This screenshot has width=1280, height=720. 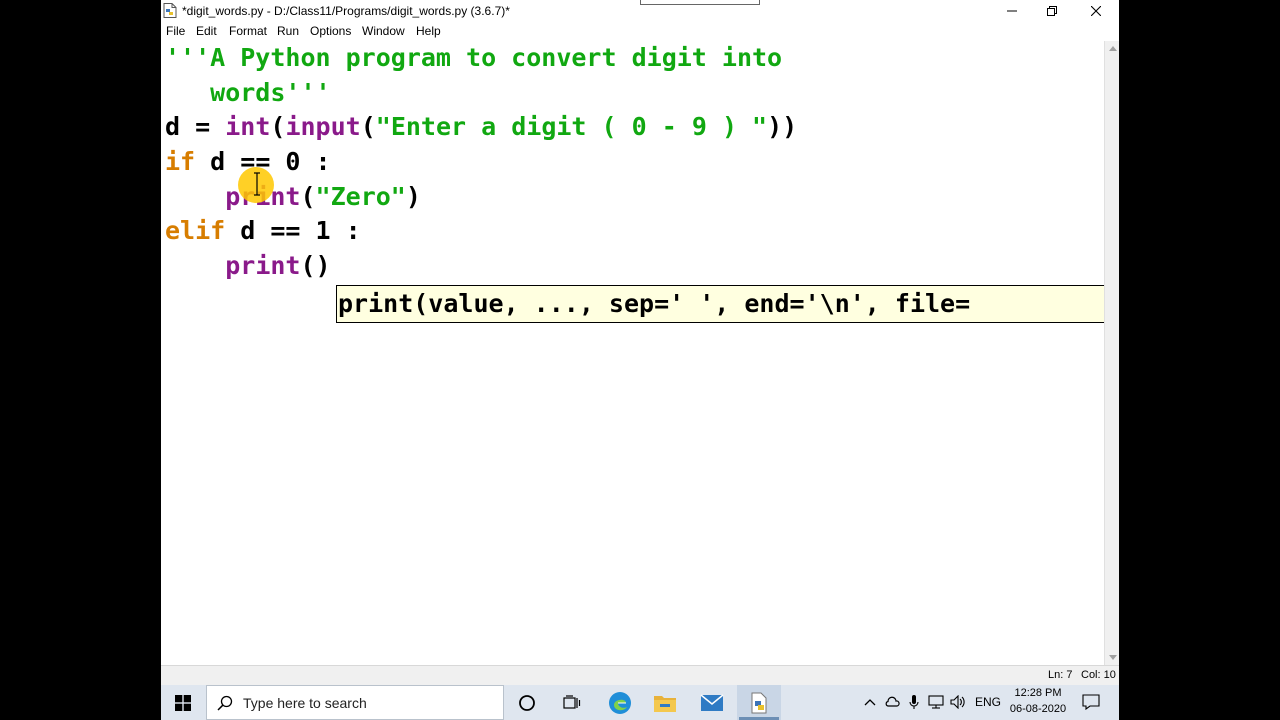 What do you see at coordinates (293, 230) in the screenshot?
I see `code-token: d == 1 :` at bounding box center [293, 230].